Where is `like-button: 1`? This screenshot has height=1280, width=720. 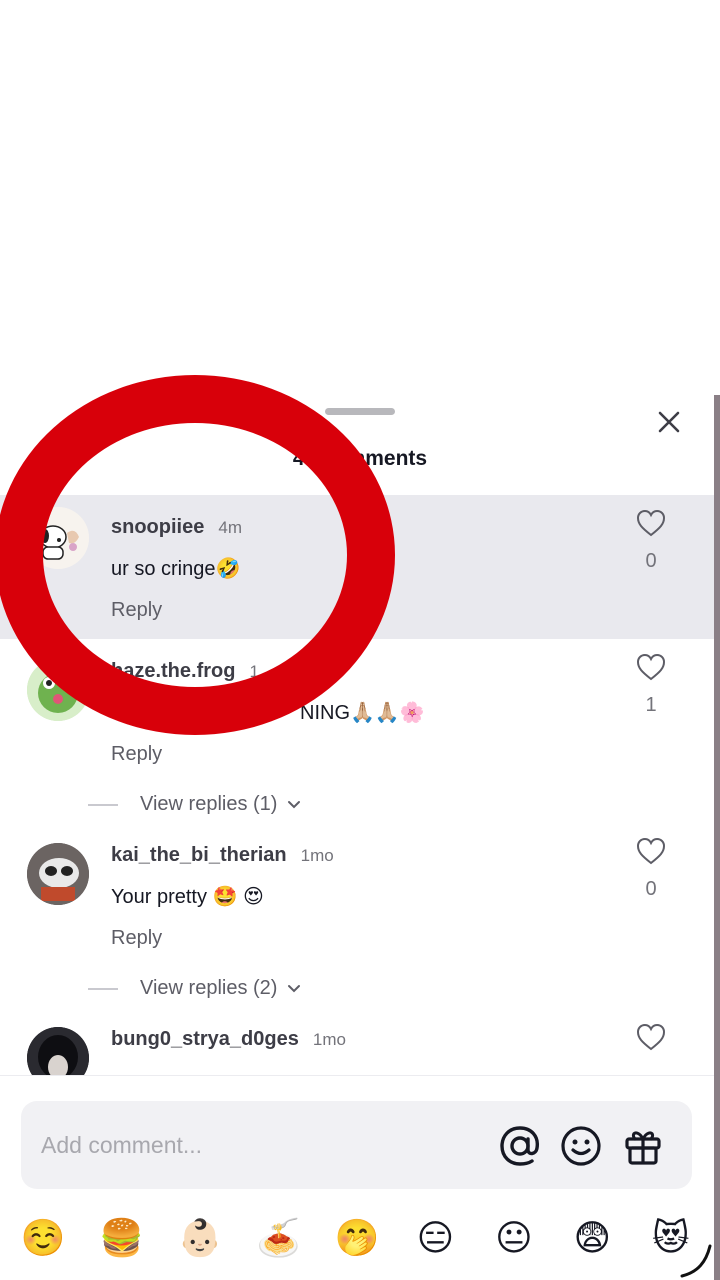
like-button: 1 is located at coordinates (651, 685).